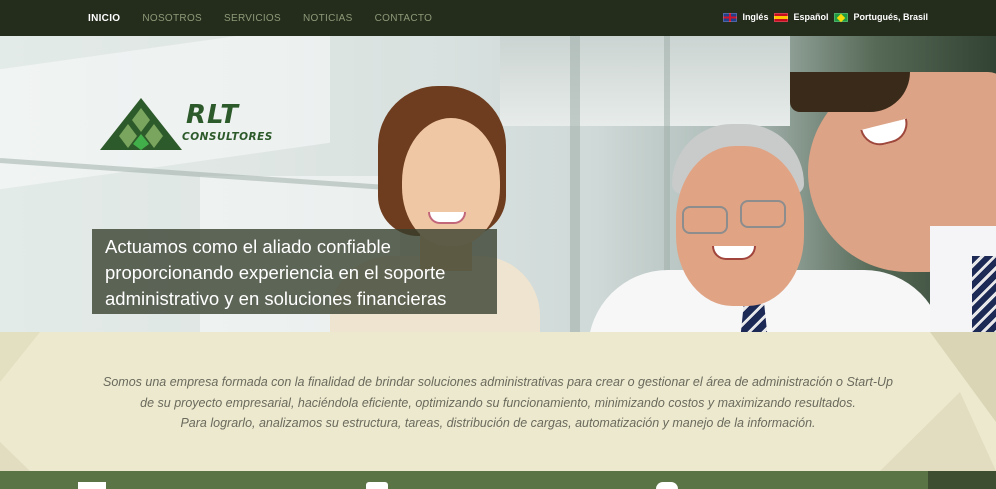  What do you see at coordinates (645, 81) in the screenshot?
I see `background-ceiling` at bounding box center [645, 81].